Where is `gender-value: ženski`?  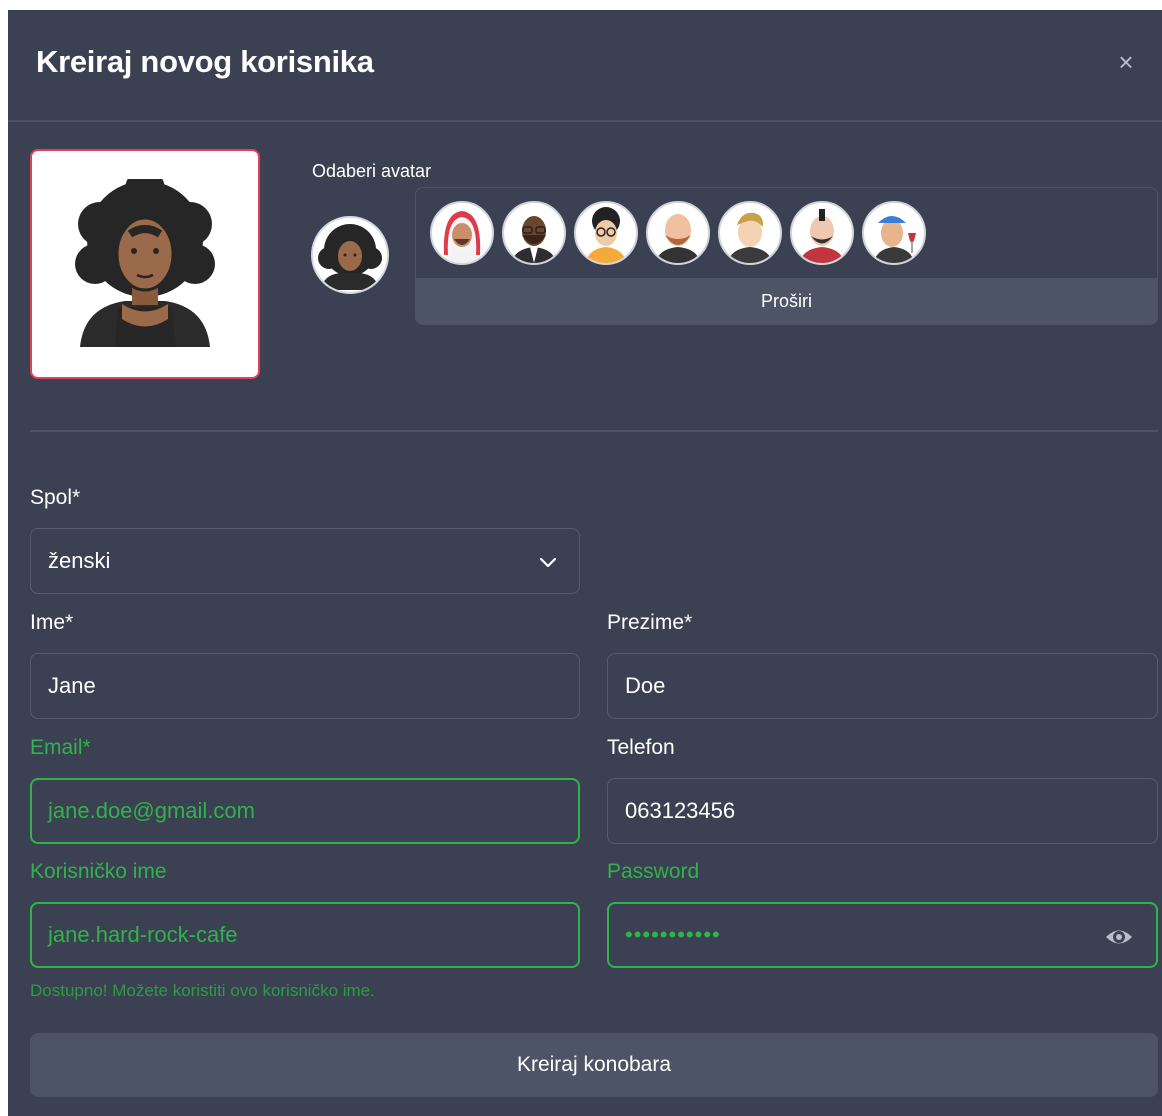
gender-value: ženski is located at coordinates (79, 560).